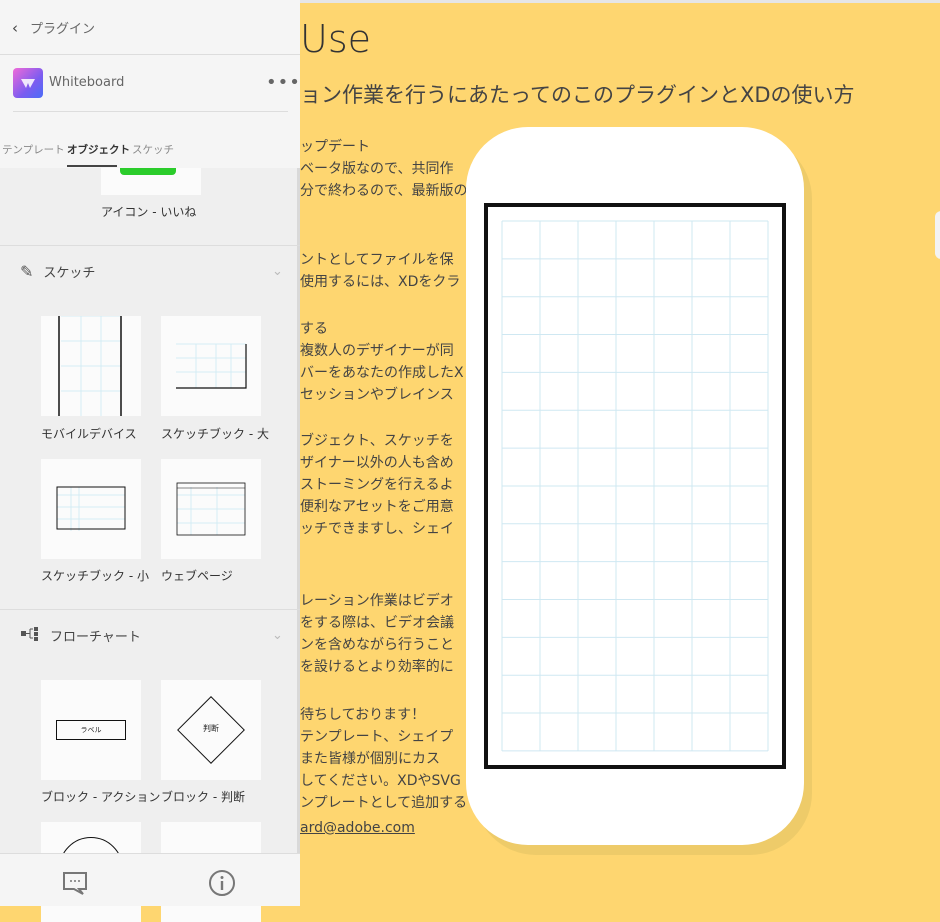 This screenshot has height=922, width=940. I want to click on doc-line: テンプレート、シェイプ, so click(377, 737).